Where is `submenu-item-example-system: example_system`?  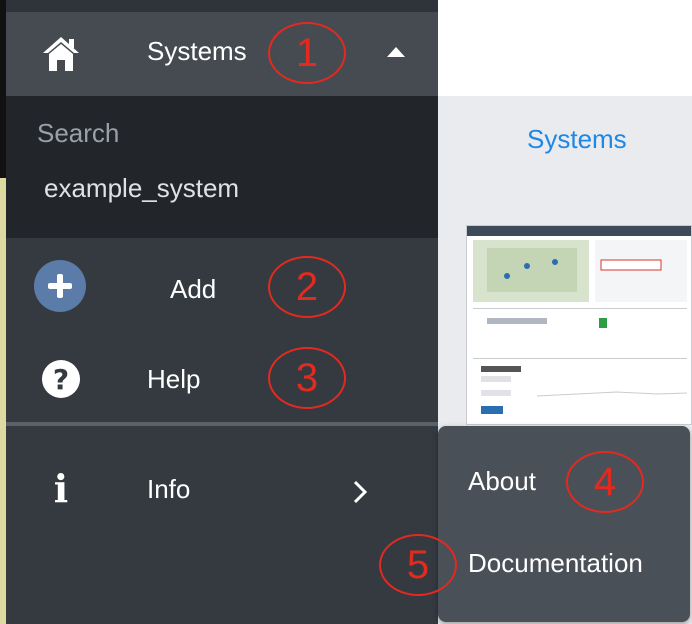
submenu-item-example-system: example_system is located at coordinates (141, 188).